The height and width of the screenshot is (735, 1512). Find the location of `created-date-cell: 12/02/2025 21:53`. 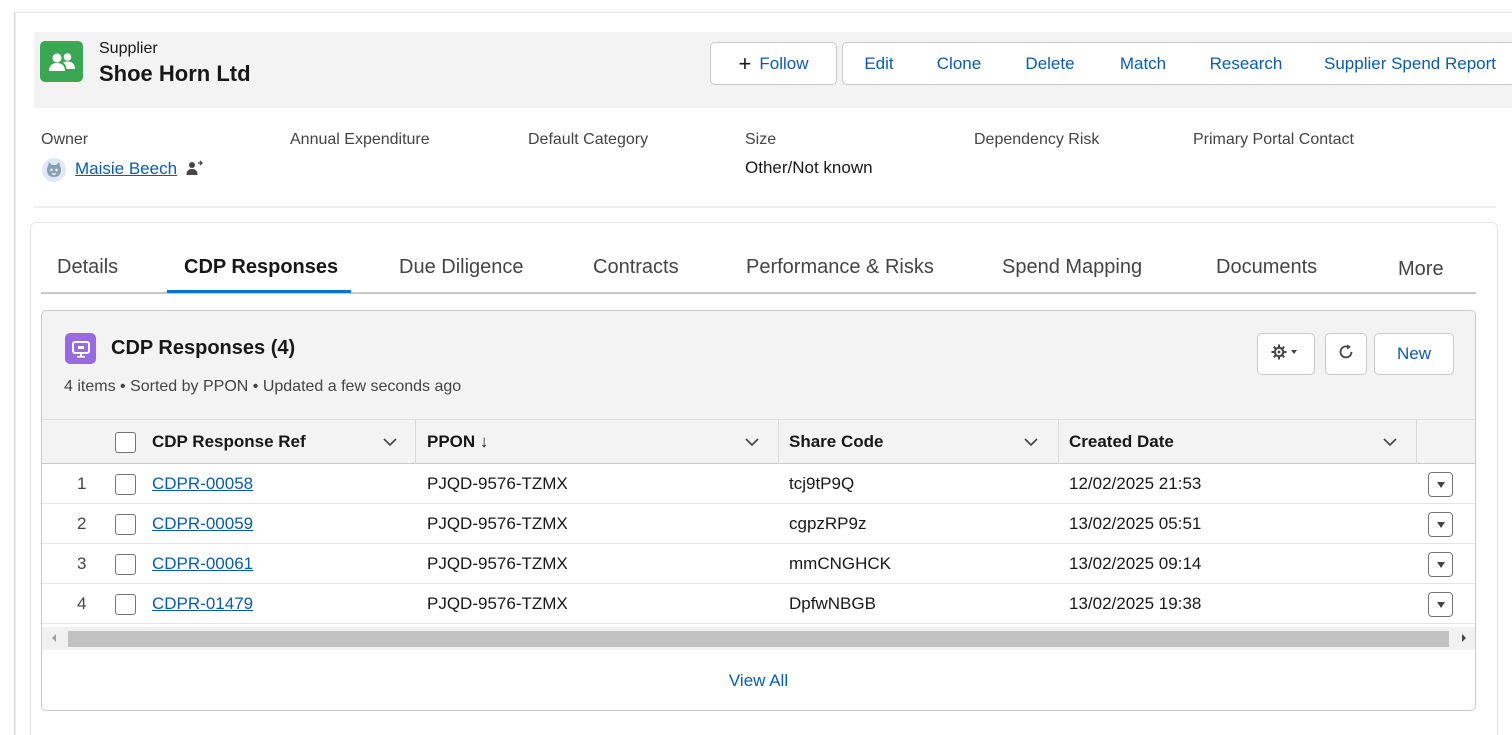

created-date-cell: 12/02/2025 21:53 is located at coordinates (1135, 483).